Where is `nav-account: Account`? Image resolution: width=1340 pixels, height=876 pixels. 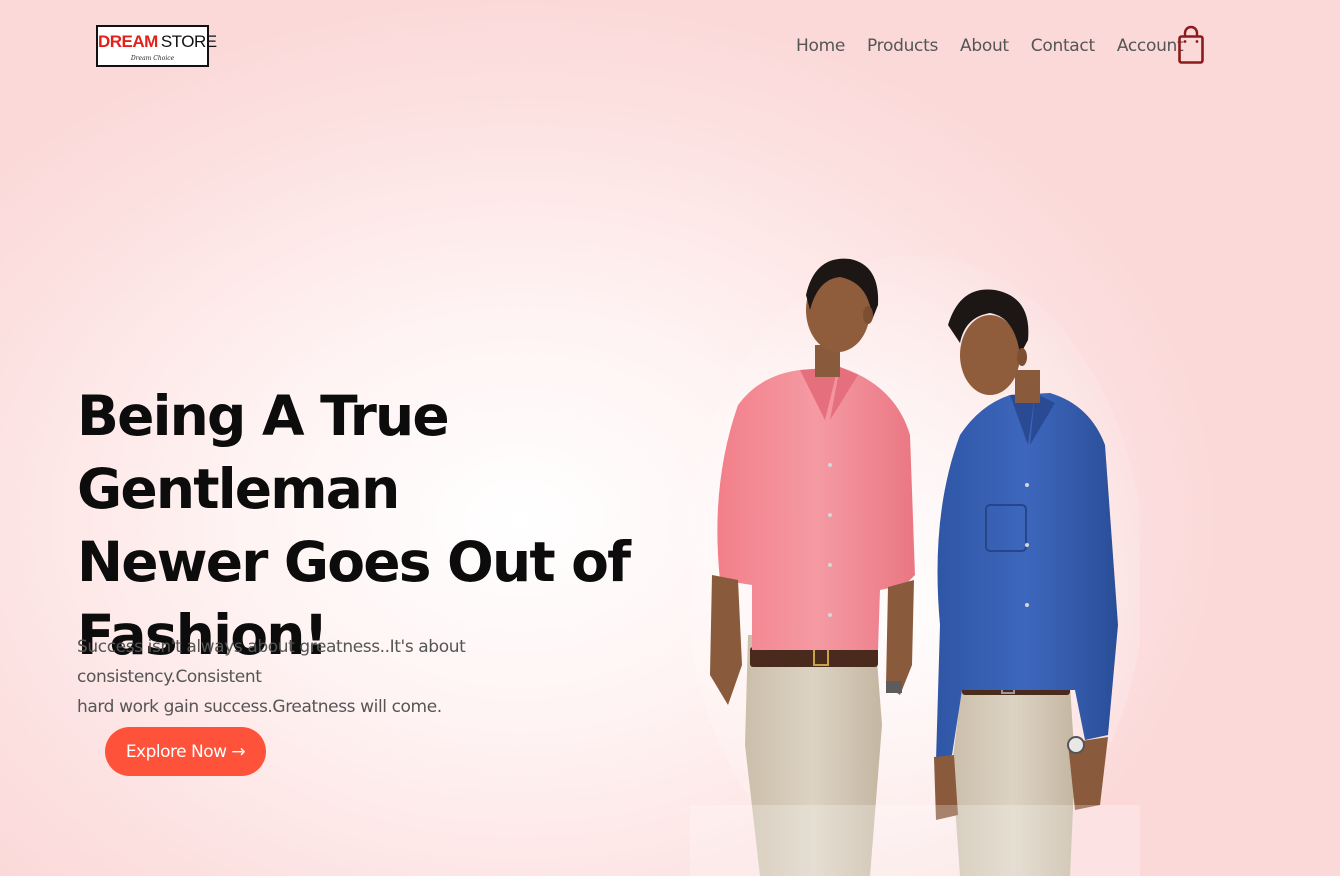
nav-account: Account is located at coordinates (1150, 46).